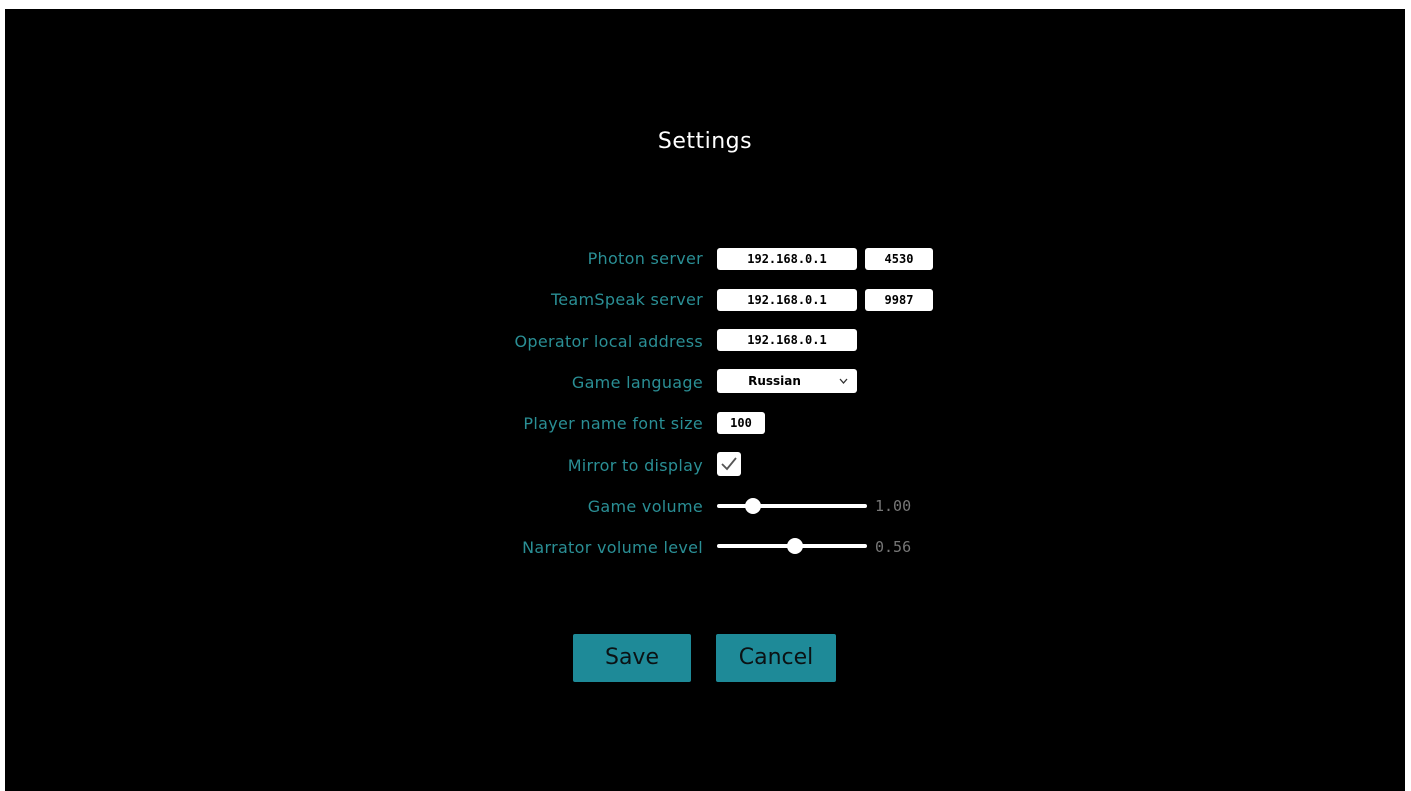  Describe the element at coordinates (635, 465) in the screenshot. I see `mirror-display-label: Mirror to display` at that location.